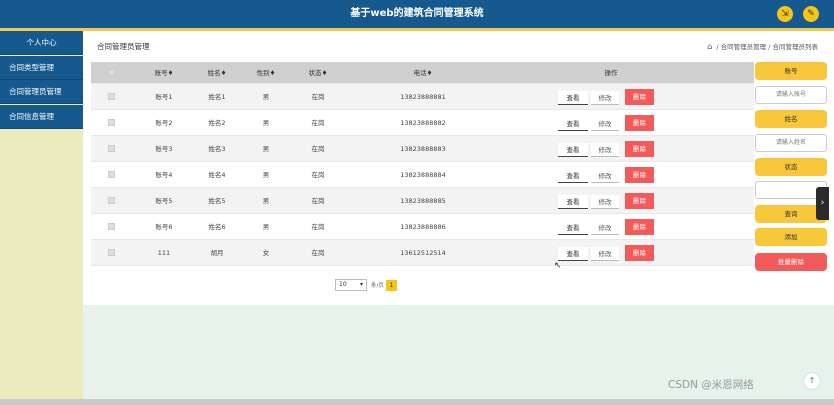 This screenshot has height=405, width=834. Describe the element at coordinates (391, 285) in the screenshot. I see `page-number-current: 1` at that location.